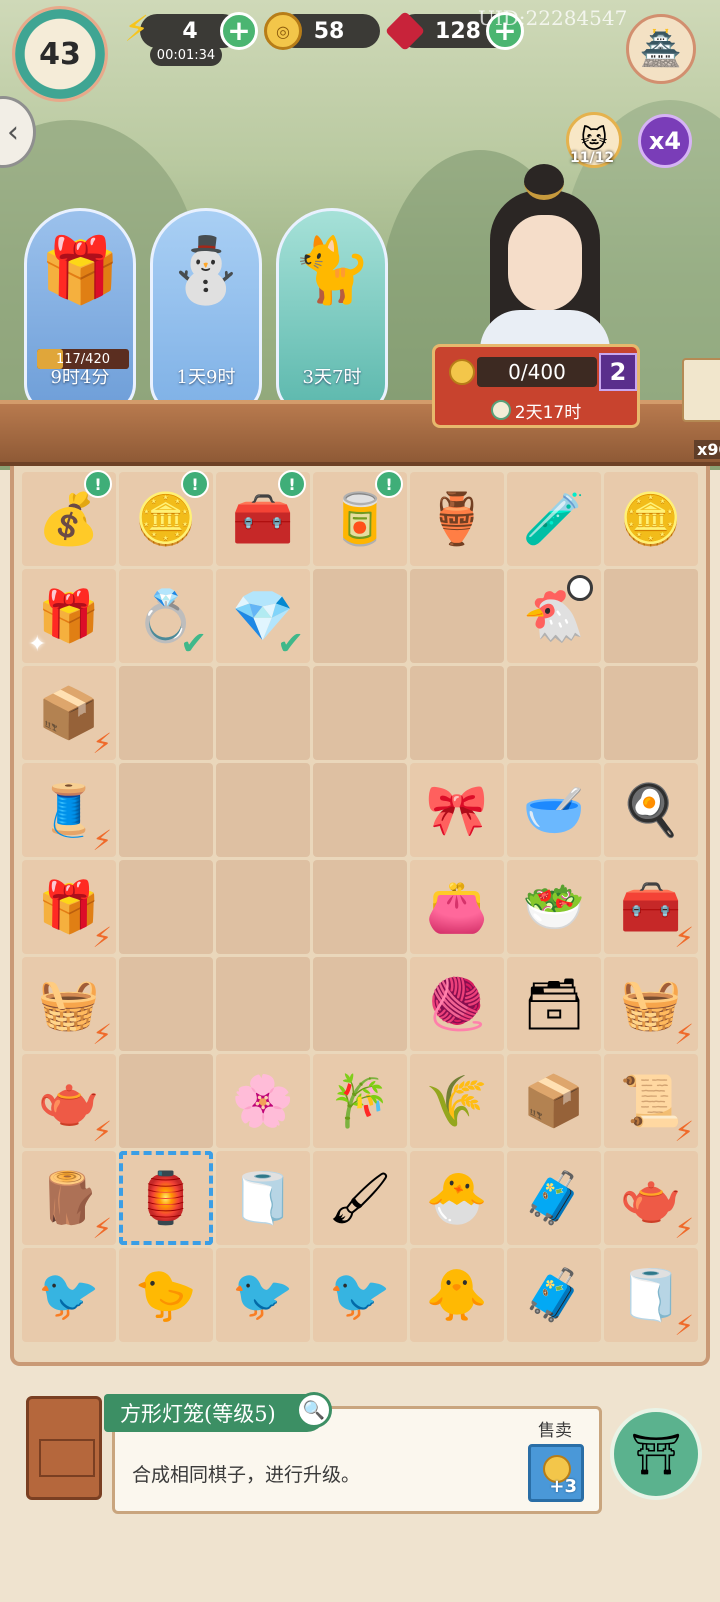 The image size is (720, 1602). I want to click on add-energy-button: +, so click(239, 31).